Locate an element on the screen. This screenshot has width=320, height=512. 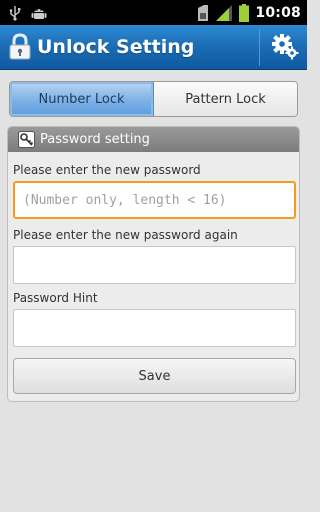
confirm-password-field is located at coordinates (154, 265).